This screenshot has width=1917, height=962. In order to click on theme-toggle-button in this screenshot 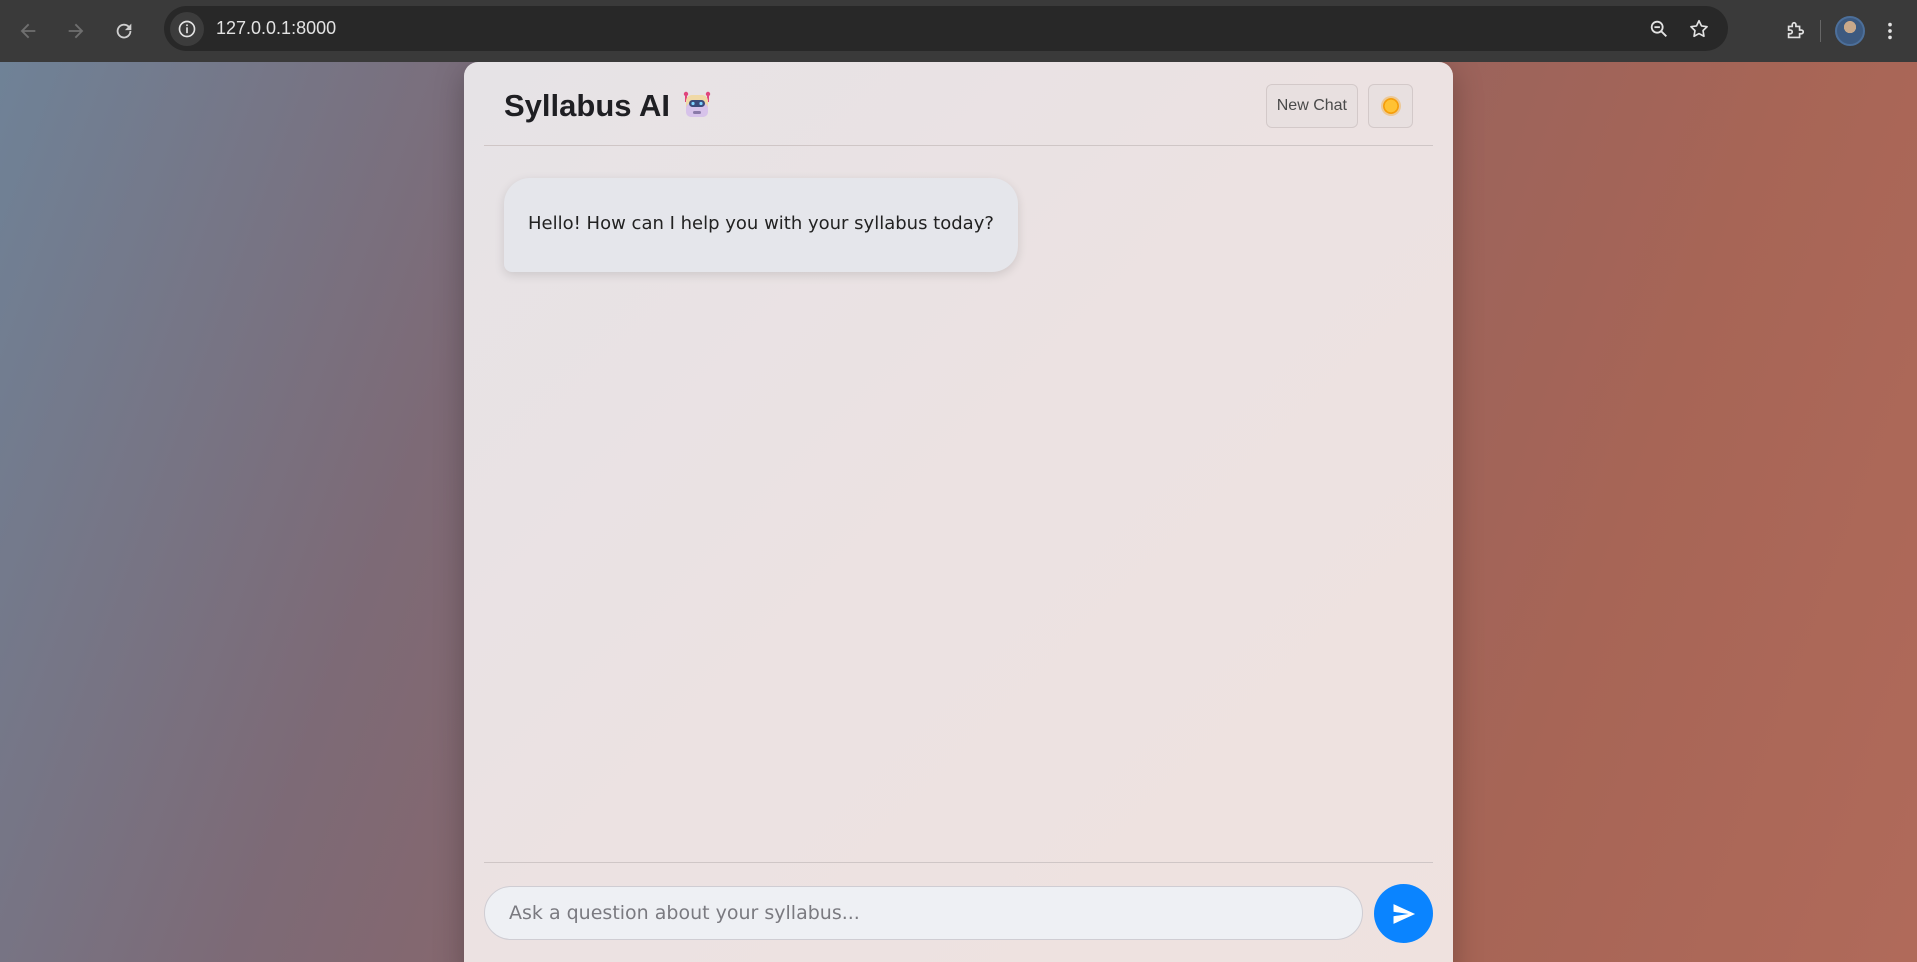, I will do `click(1390, 106)`.